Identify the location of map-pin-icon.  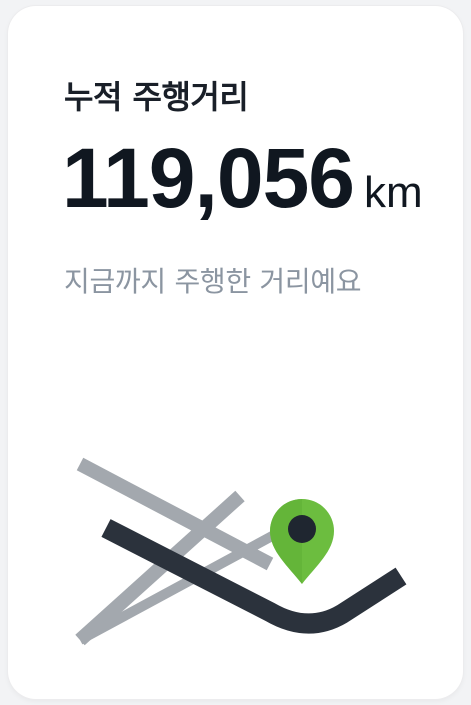
(302, 541).